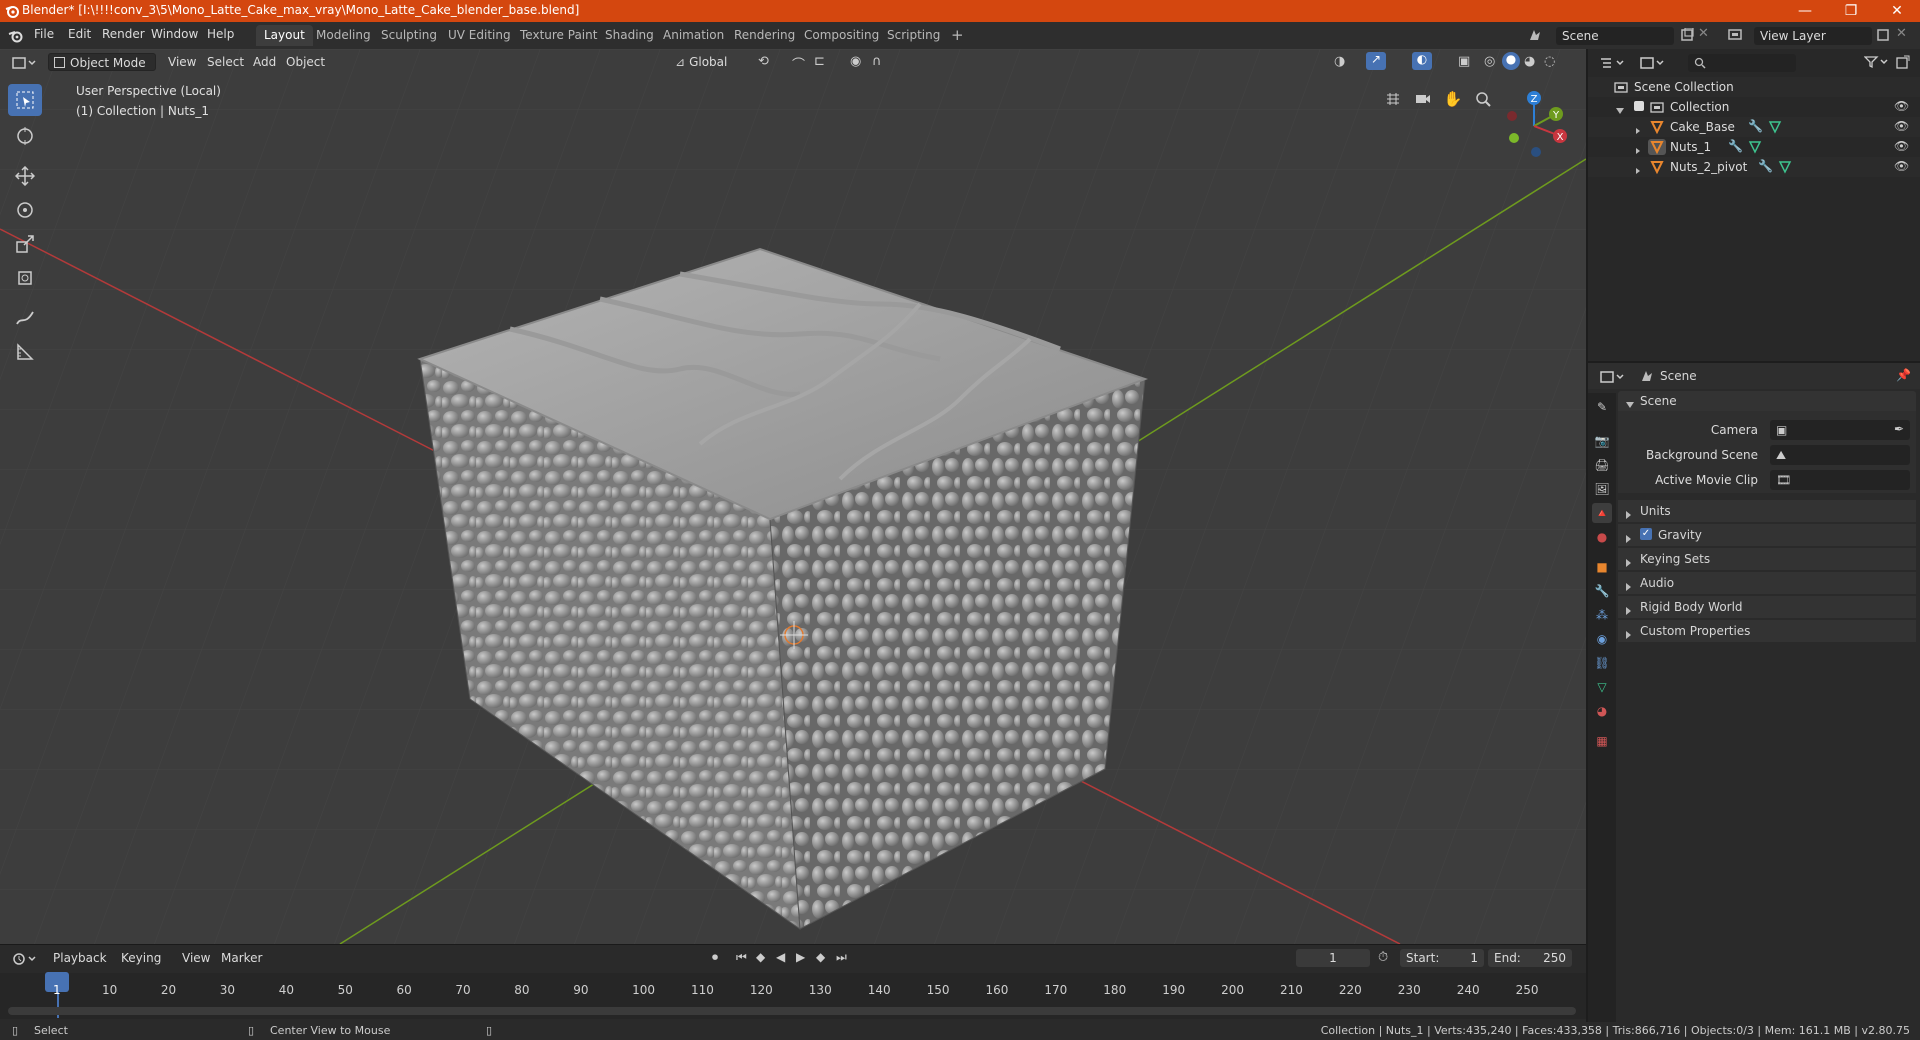 The image size is (1920, 1040). Describe the element at coordinates (1602, 663) in the screenshot. I see `tab-constraints: ⛓` at that location.